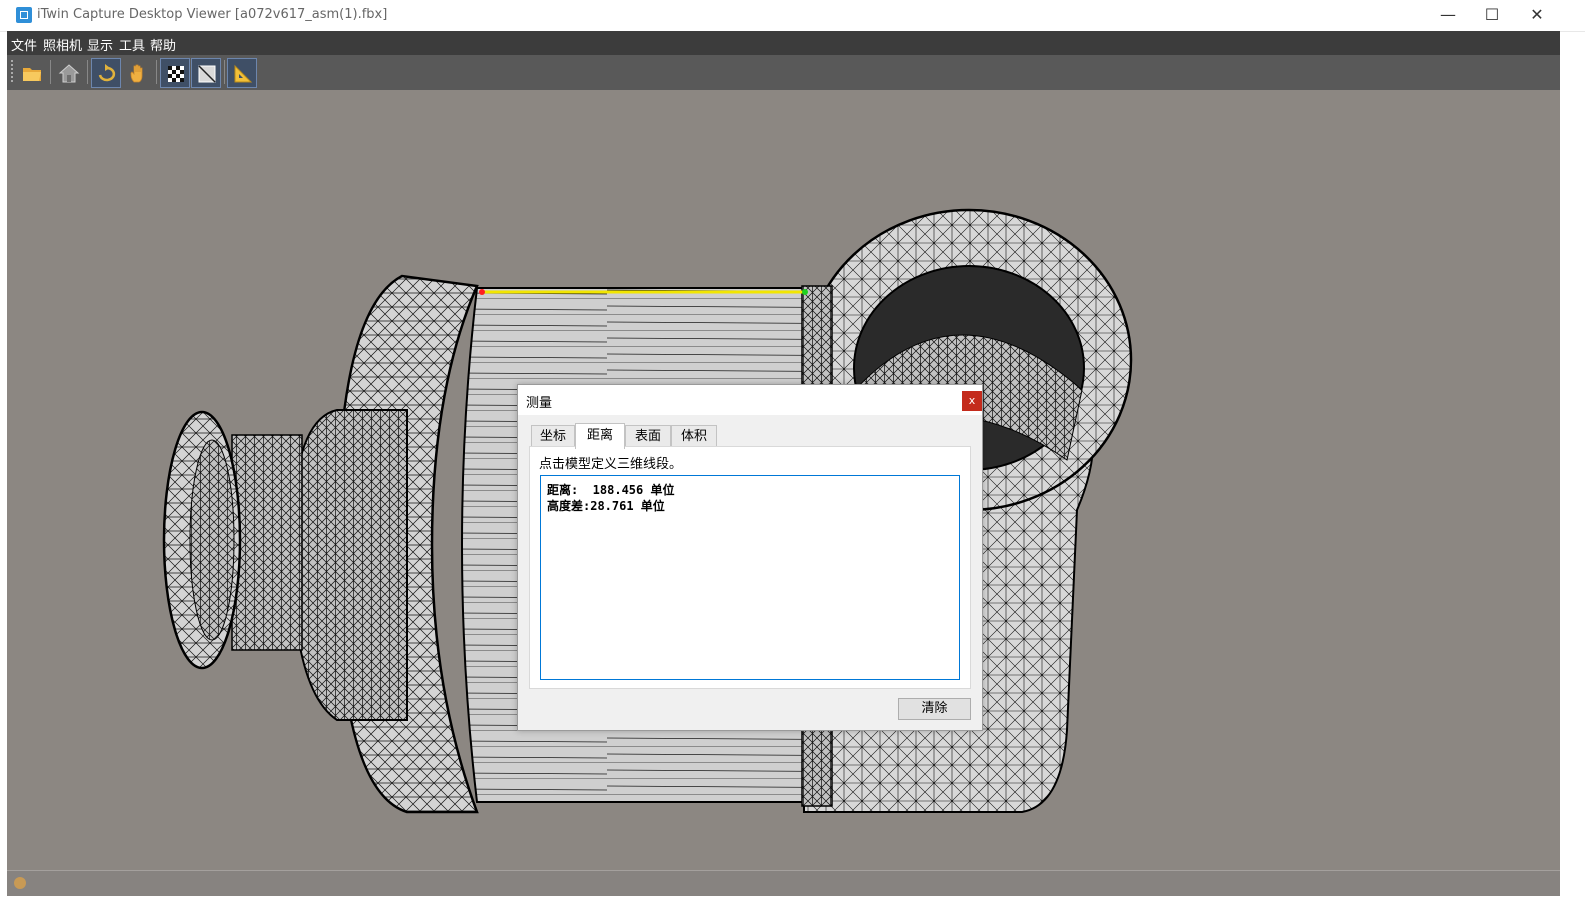 This screenshot has height=912, width=1585. I want to click on menu-file: 文件, so click(24, 44).